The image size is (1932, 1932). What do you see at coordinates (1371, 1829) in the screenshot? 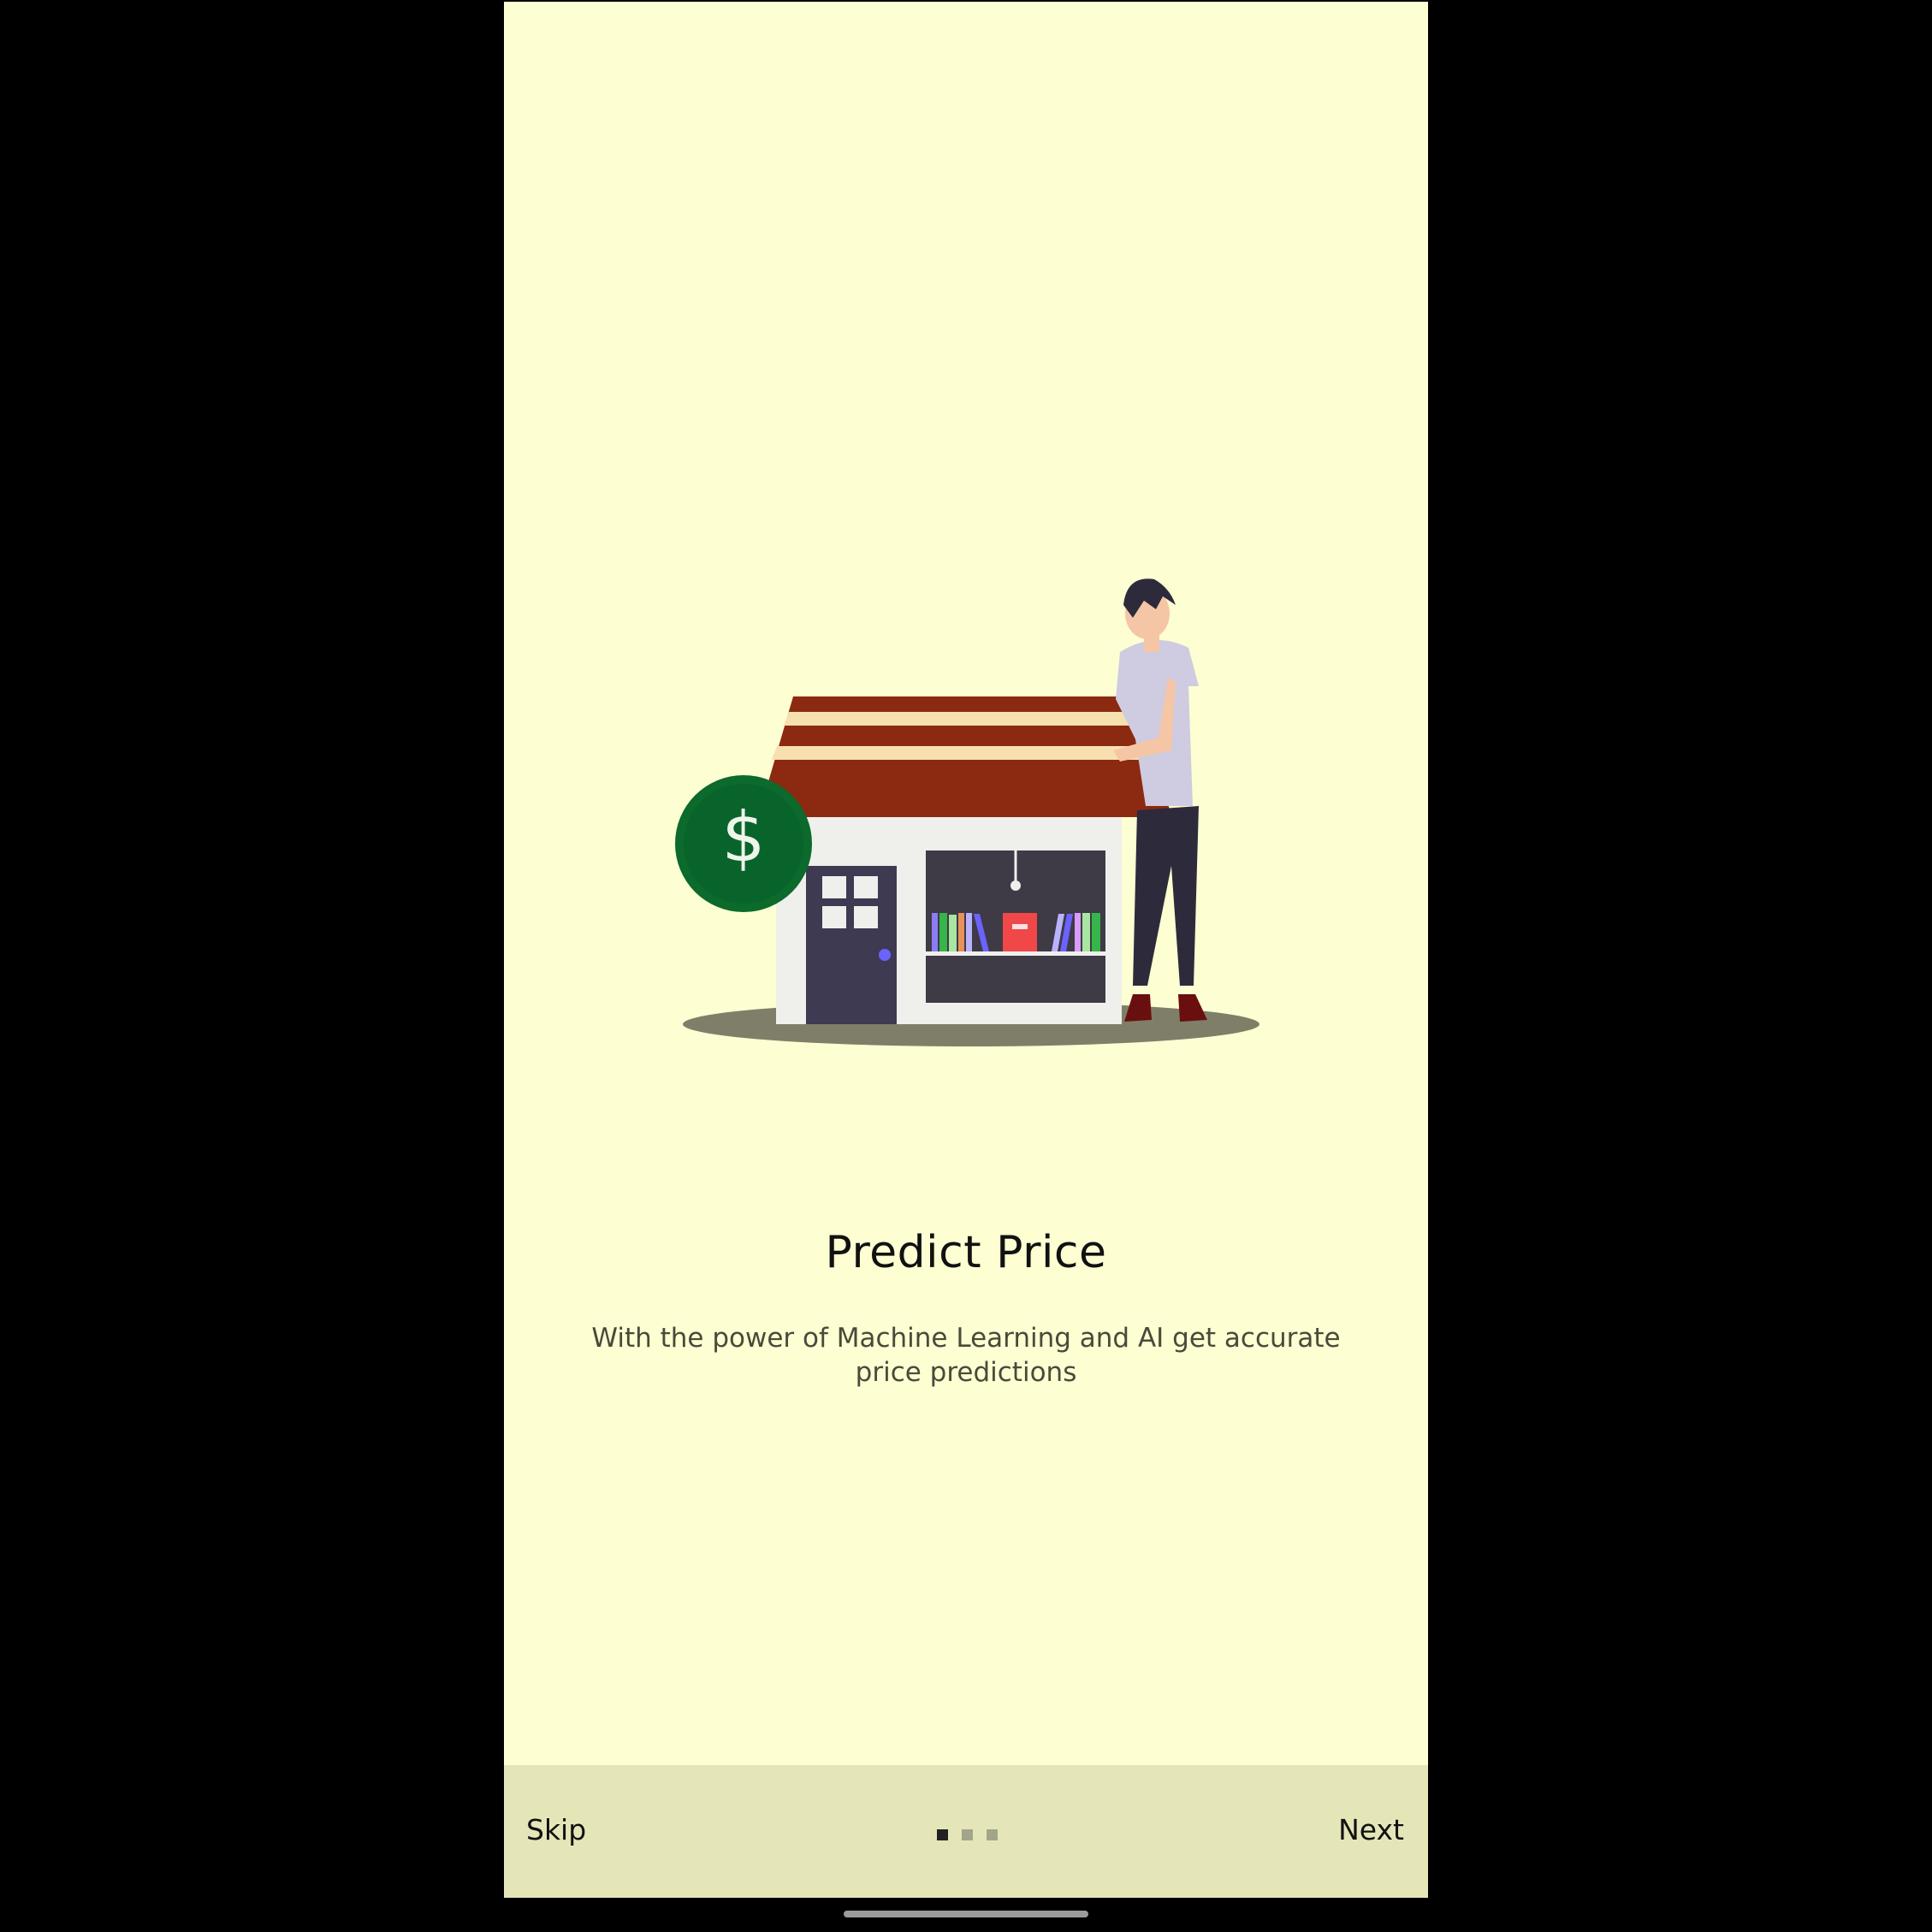
I see `next-button: Next` at bounding box center [1371, 1829].